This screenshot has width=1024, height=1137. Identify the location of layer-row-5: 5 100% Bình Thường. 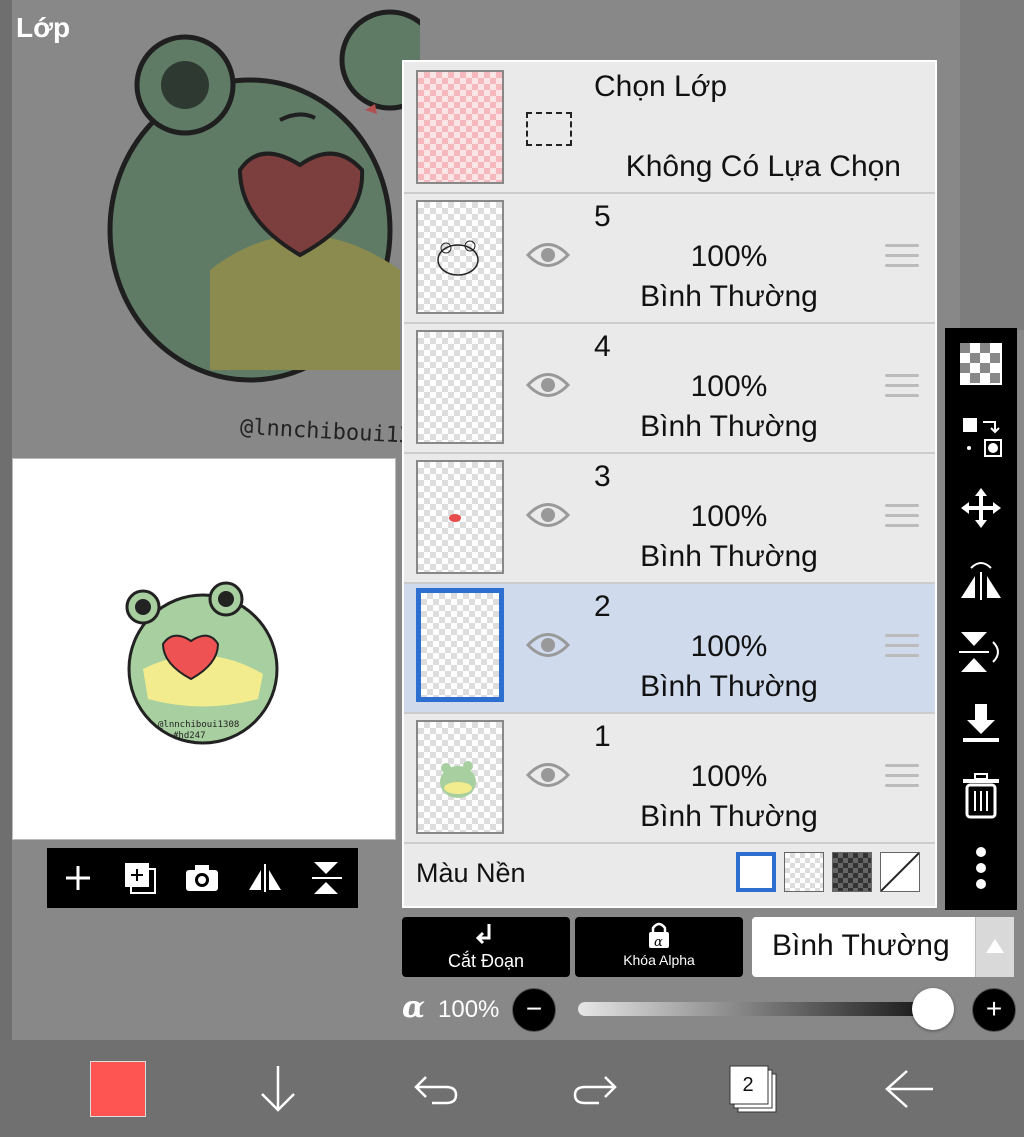
(669, 259).